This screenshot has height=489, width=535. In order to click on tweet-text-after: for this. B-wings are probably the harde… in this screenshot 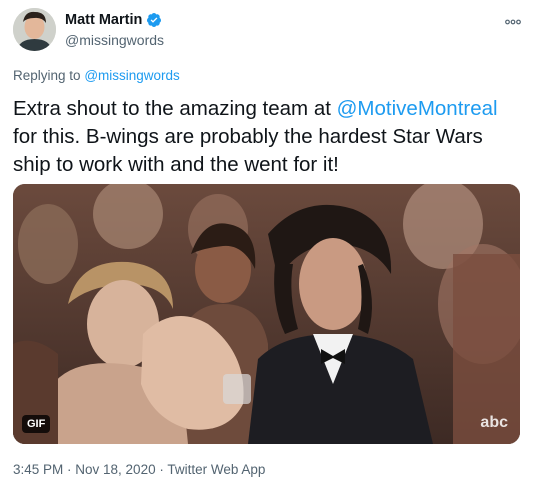, I will do `click(248, 150)`.